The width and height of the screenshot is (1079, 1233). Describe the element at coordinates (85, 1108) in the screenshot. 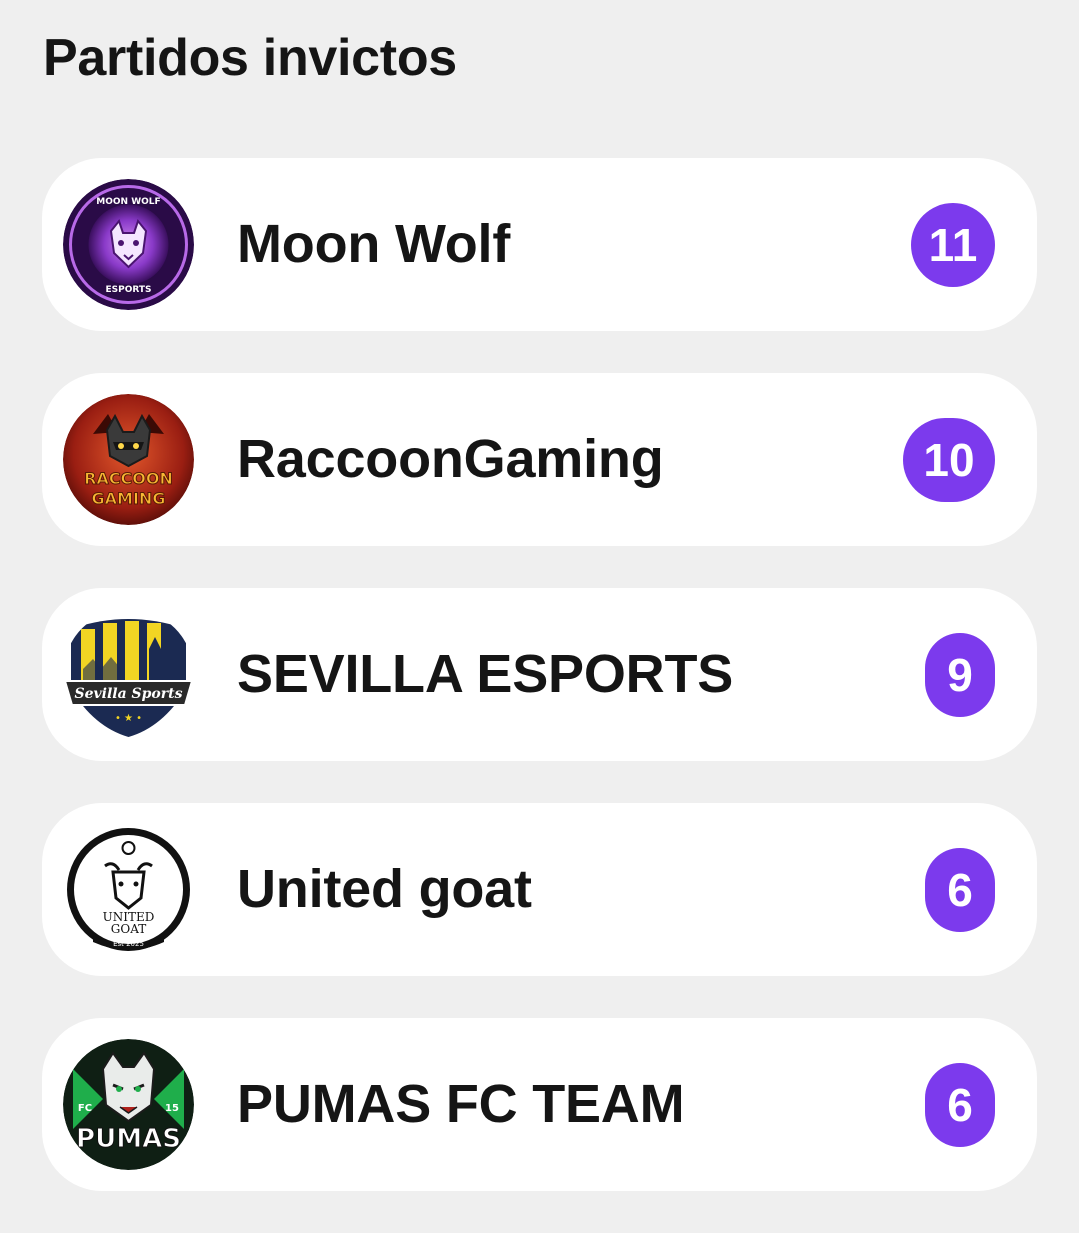

I see `svg-text: FC` at that location.